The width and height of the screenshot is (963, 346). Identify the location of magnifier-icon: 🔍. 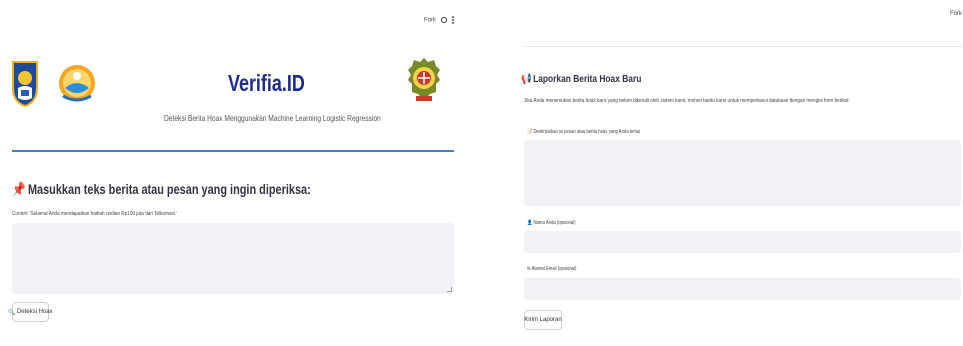
(12, 312).